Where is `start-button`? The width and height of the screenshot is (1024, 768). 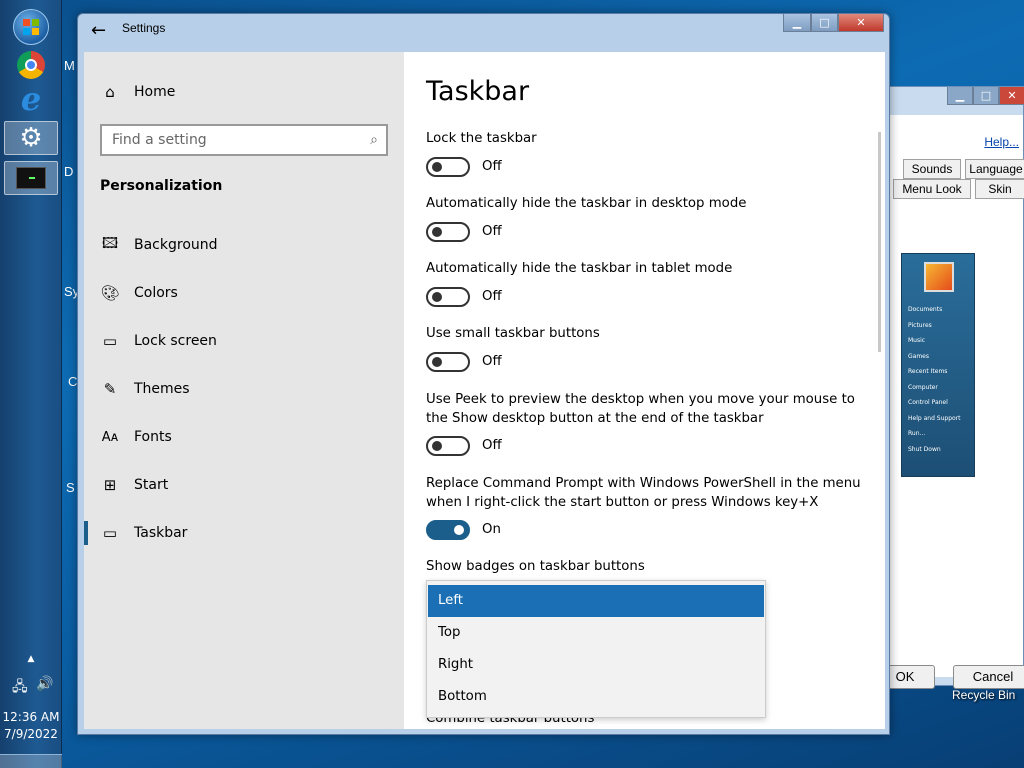 start-button is located at coordinates (31, 27).